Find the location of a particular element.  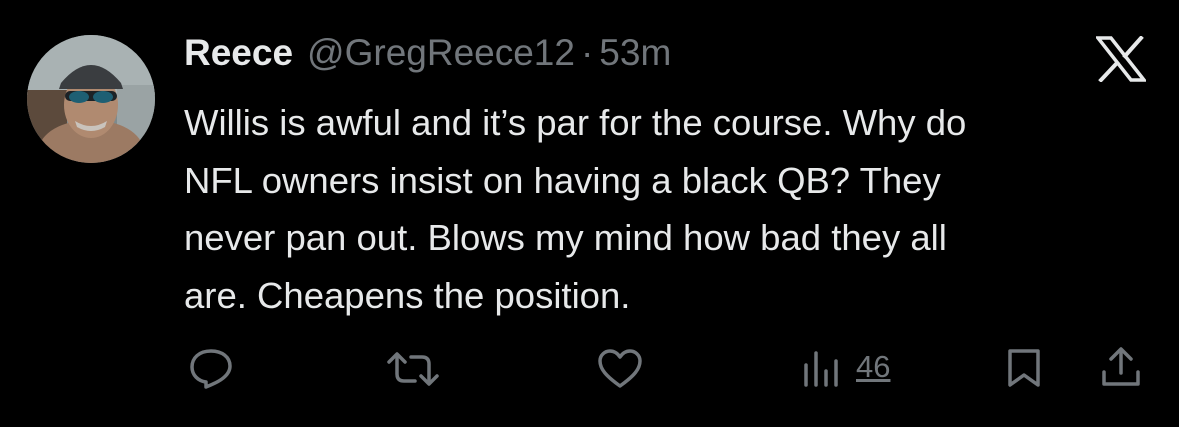

timestamp: 53m is located at coordinates (635, 53).